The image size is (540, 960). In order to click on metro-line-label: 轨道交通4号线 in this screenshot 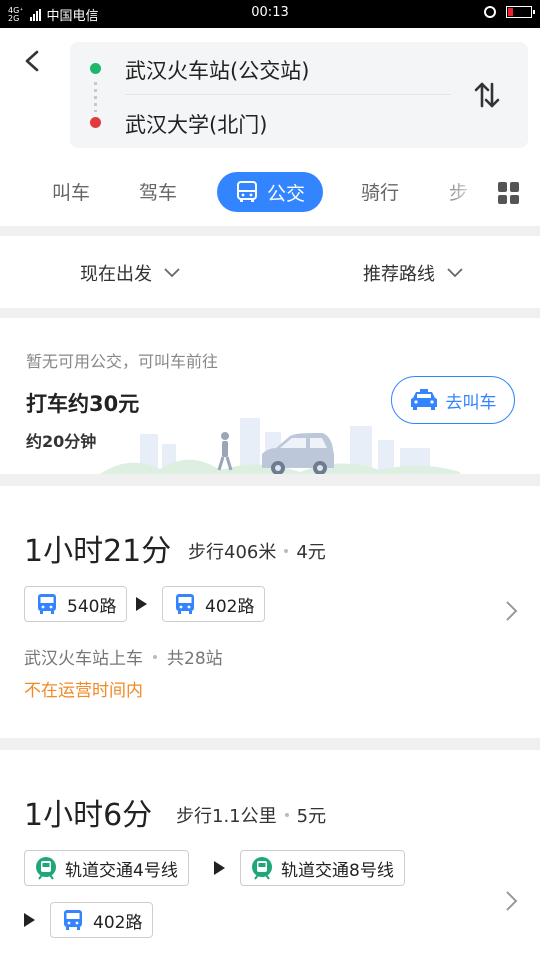, I will do `click(121, 870)`.